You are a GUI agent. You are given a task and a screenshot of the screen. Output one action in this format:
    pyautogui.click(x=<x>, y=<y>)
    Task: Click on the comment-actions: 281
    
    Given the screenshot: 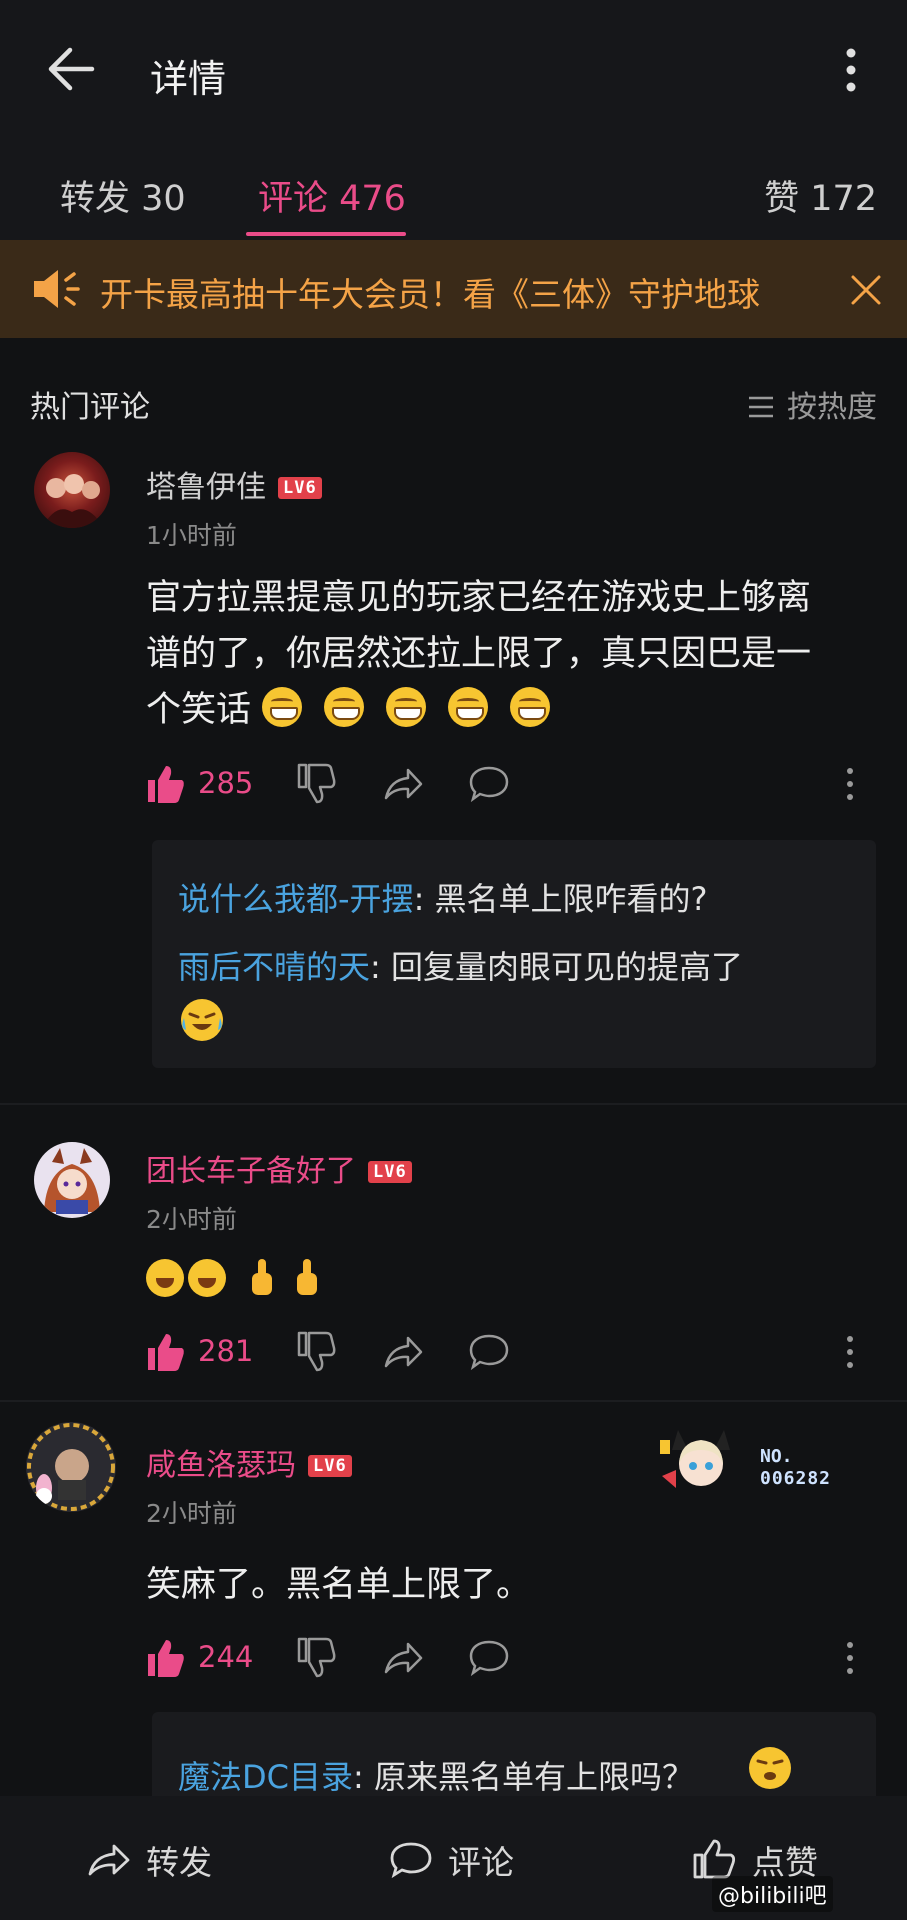 What is the action you would take?
    pyautogui.click(x=506, y=1355)
    